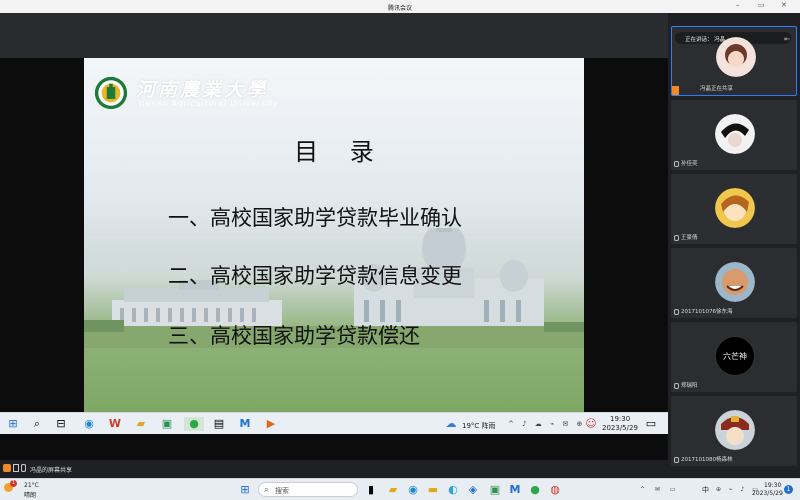 The image size is (800, 500). Describe the element at coordinates (51, 470) in the screenshot. I see `share-status-label: 冯晶的屏幕共享` at that location.